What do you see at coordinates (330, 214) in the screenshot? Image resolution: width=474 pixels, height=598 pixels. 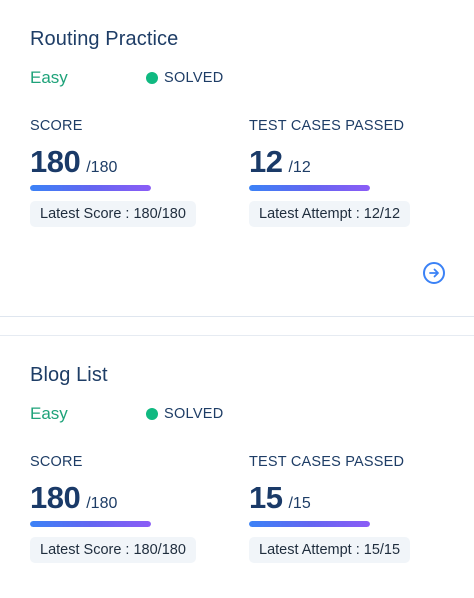 I see `latest-attempt-chip: Latest Attempt : 12/12` at bounding box center [330, 214].